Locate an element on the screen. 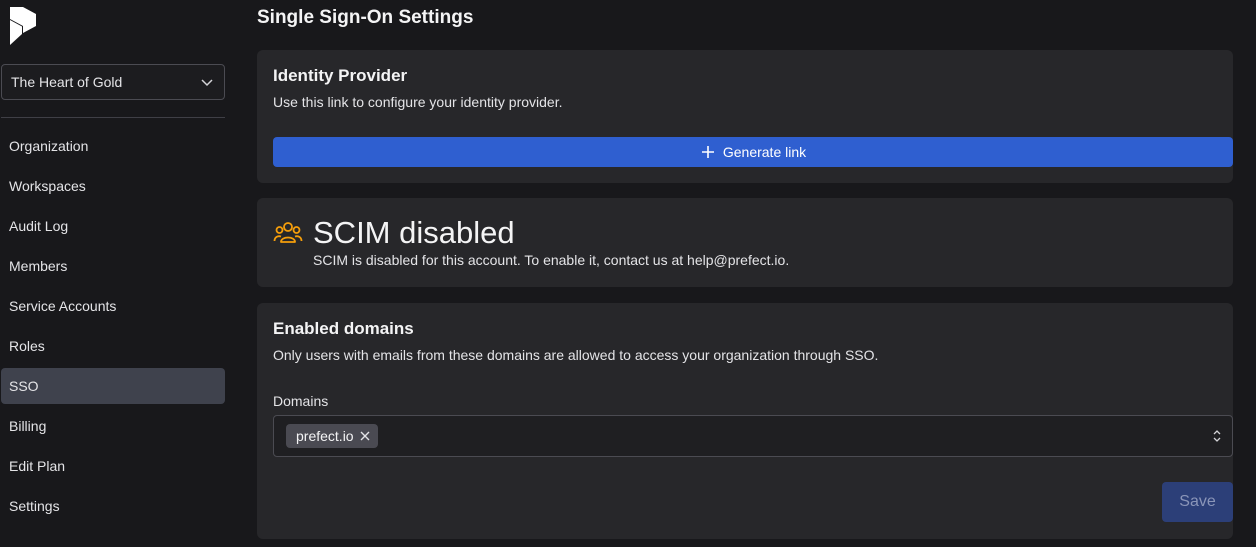  domain-chip: prefect.io is located at coordinates (332, 436).